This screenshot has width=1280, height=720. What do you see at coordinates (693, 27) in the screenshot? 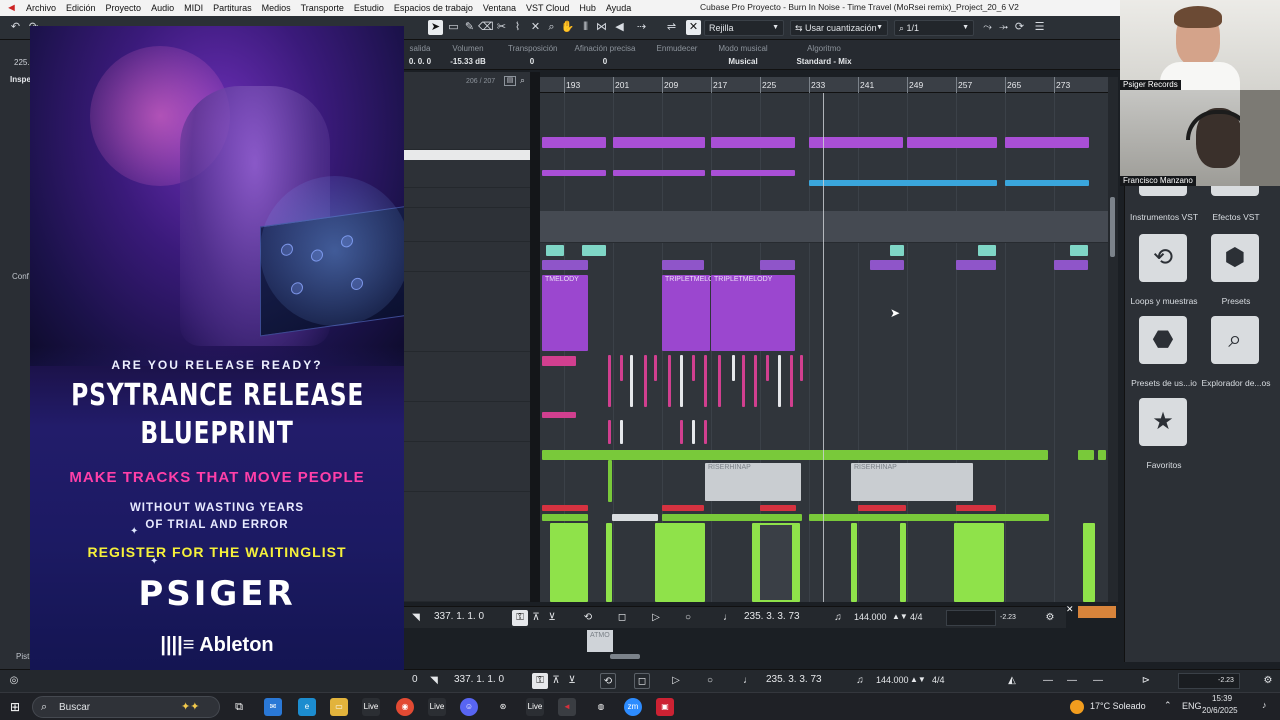
I see `grid-snap-icon: ✕` at bounding box center [693, 27].